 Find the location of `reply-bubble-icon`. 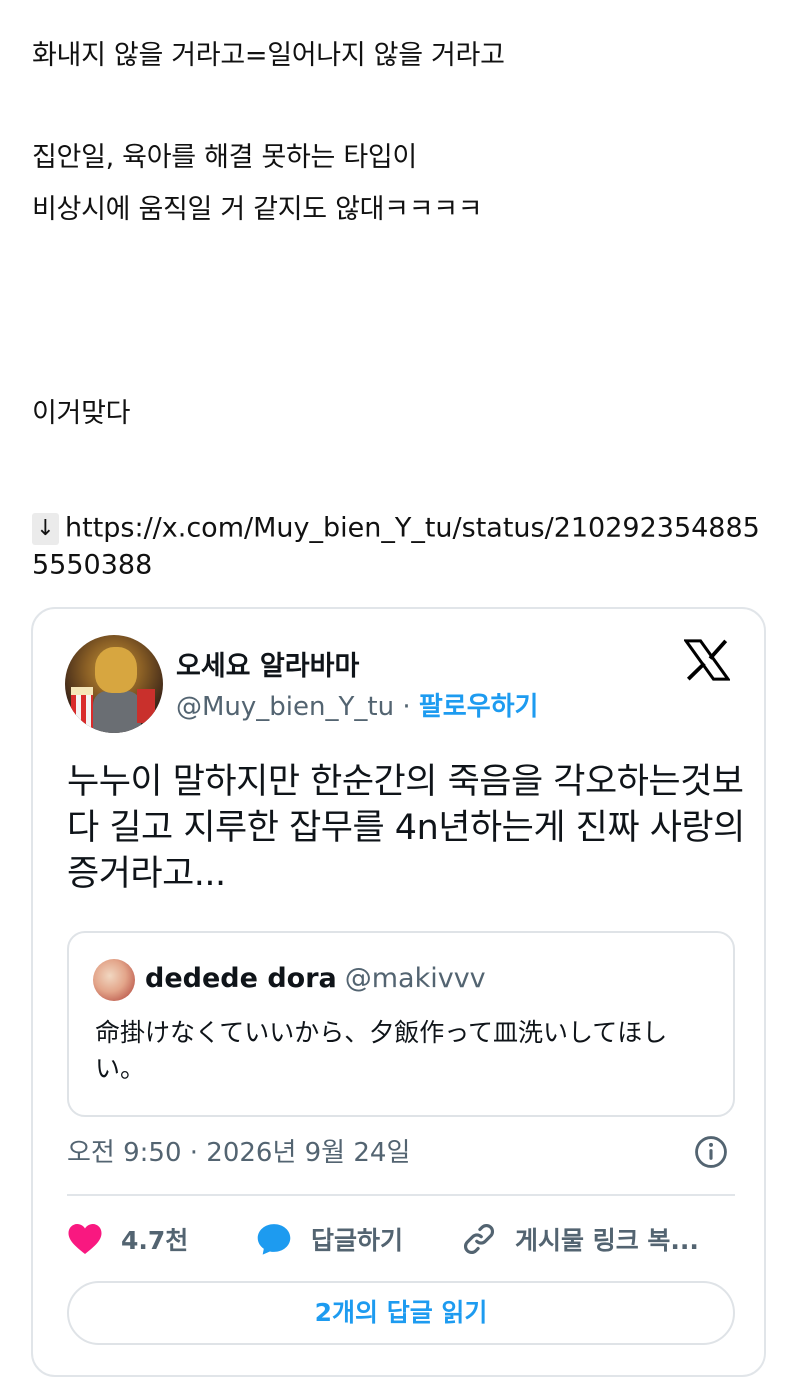

reply-bubble-icon is located at coordinates (274, 1239).